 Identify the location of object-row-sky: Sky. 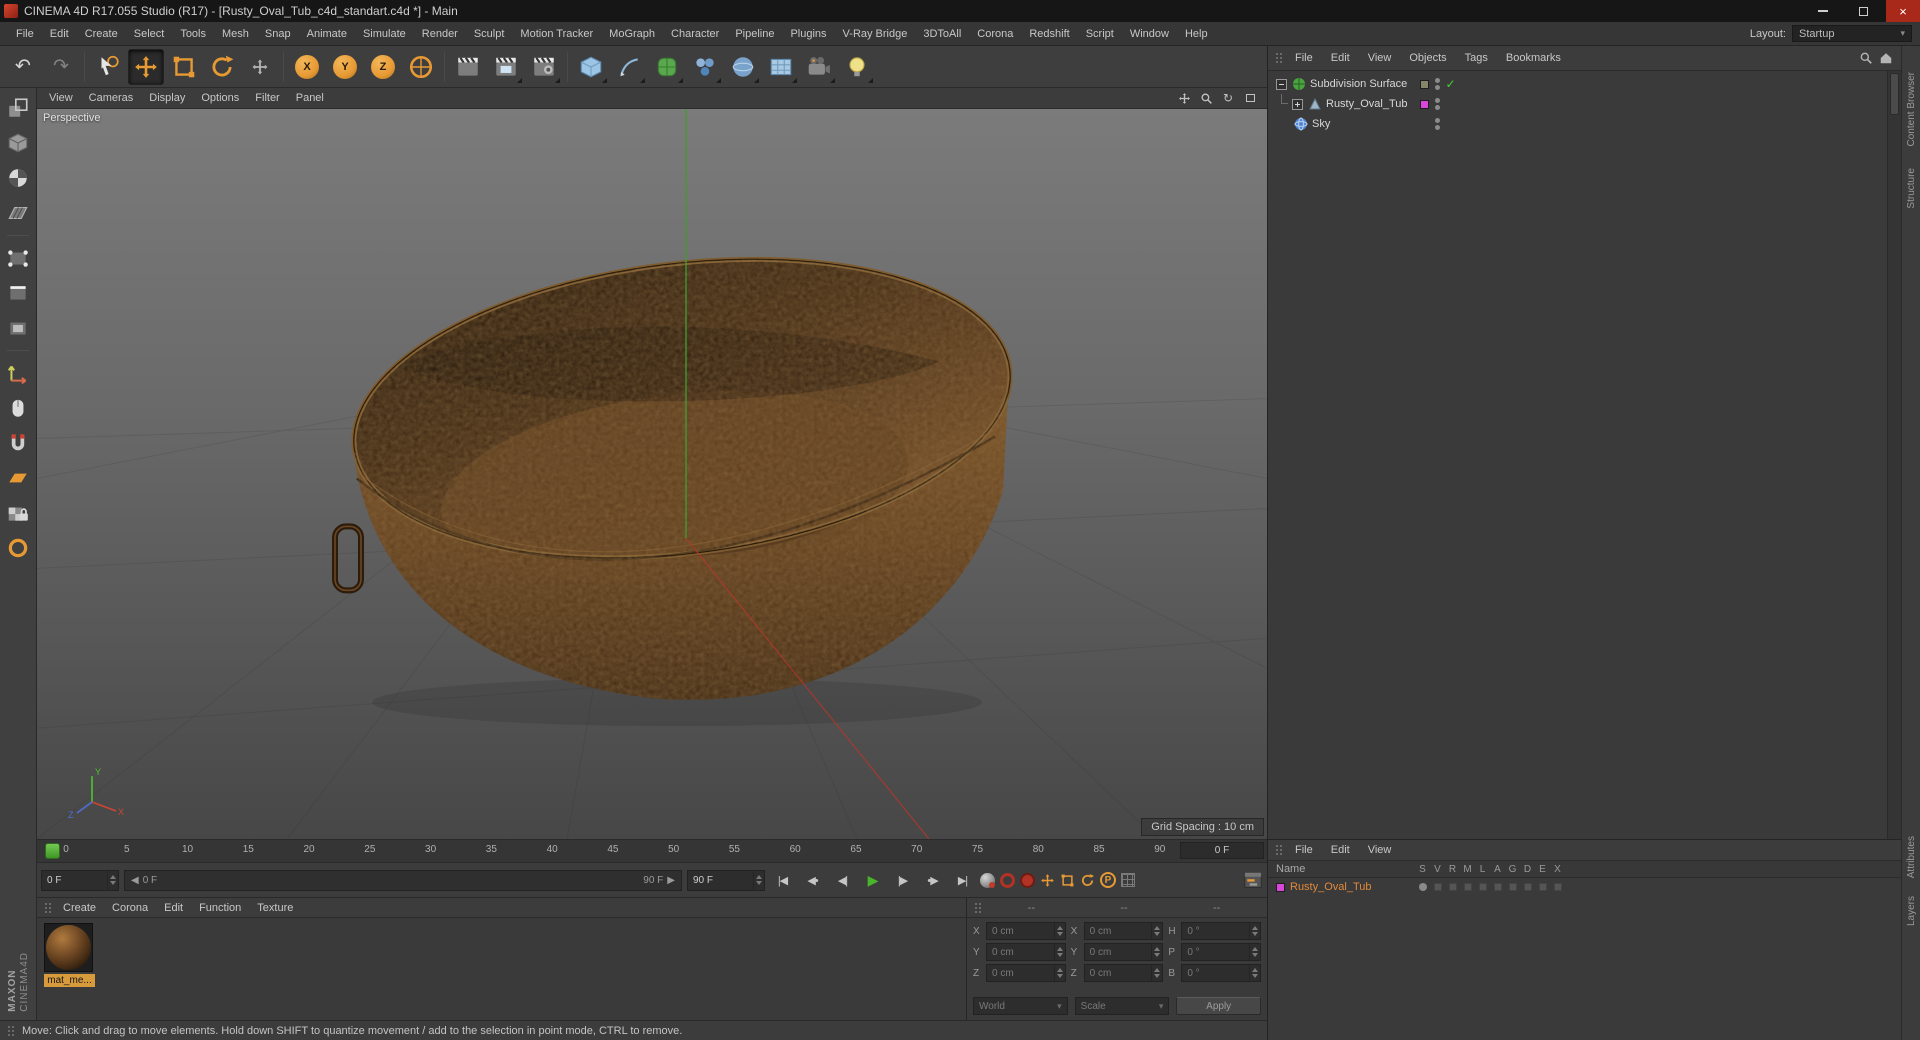
(1577, 124).